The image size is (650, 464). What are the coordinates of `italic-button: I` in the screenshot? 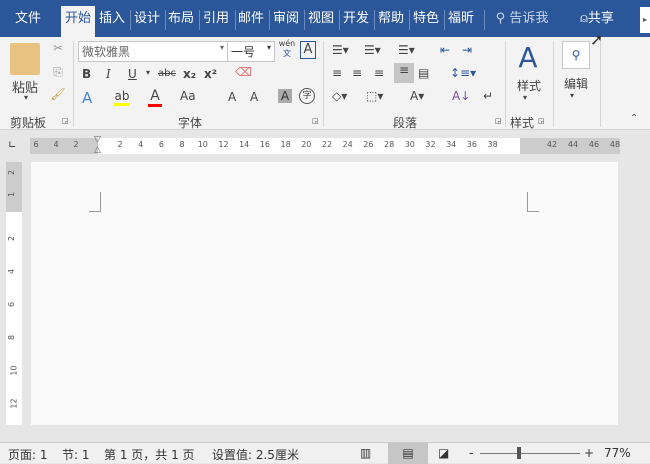 It's located at (108, 74).